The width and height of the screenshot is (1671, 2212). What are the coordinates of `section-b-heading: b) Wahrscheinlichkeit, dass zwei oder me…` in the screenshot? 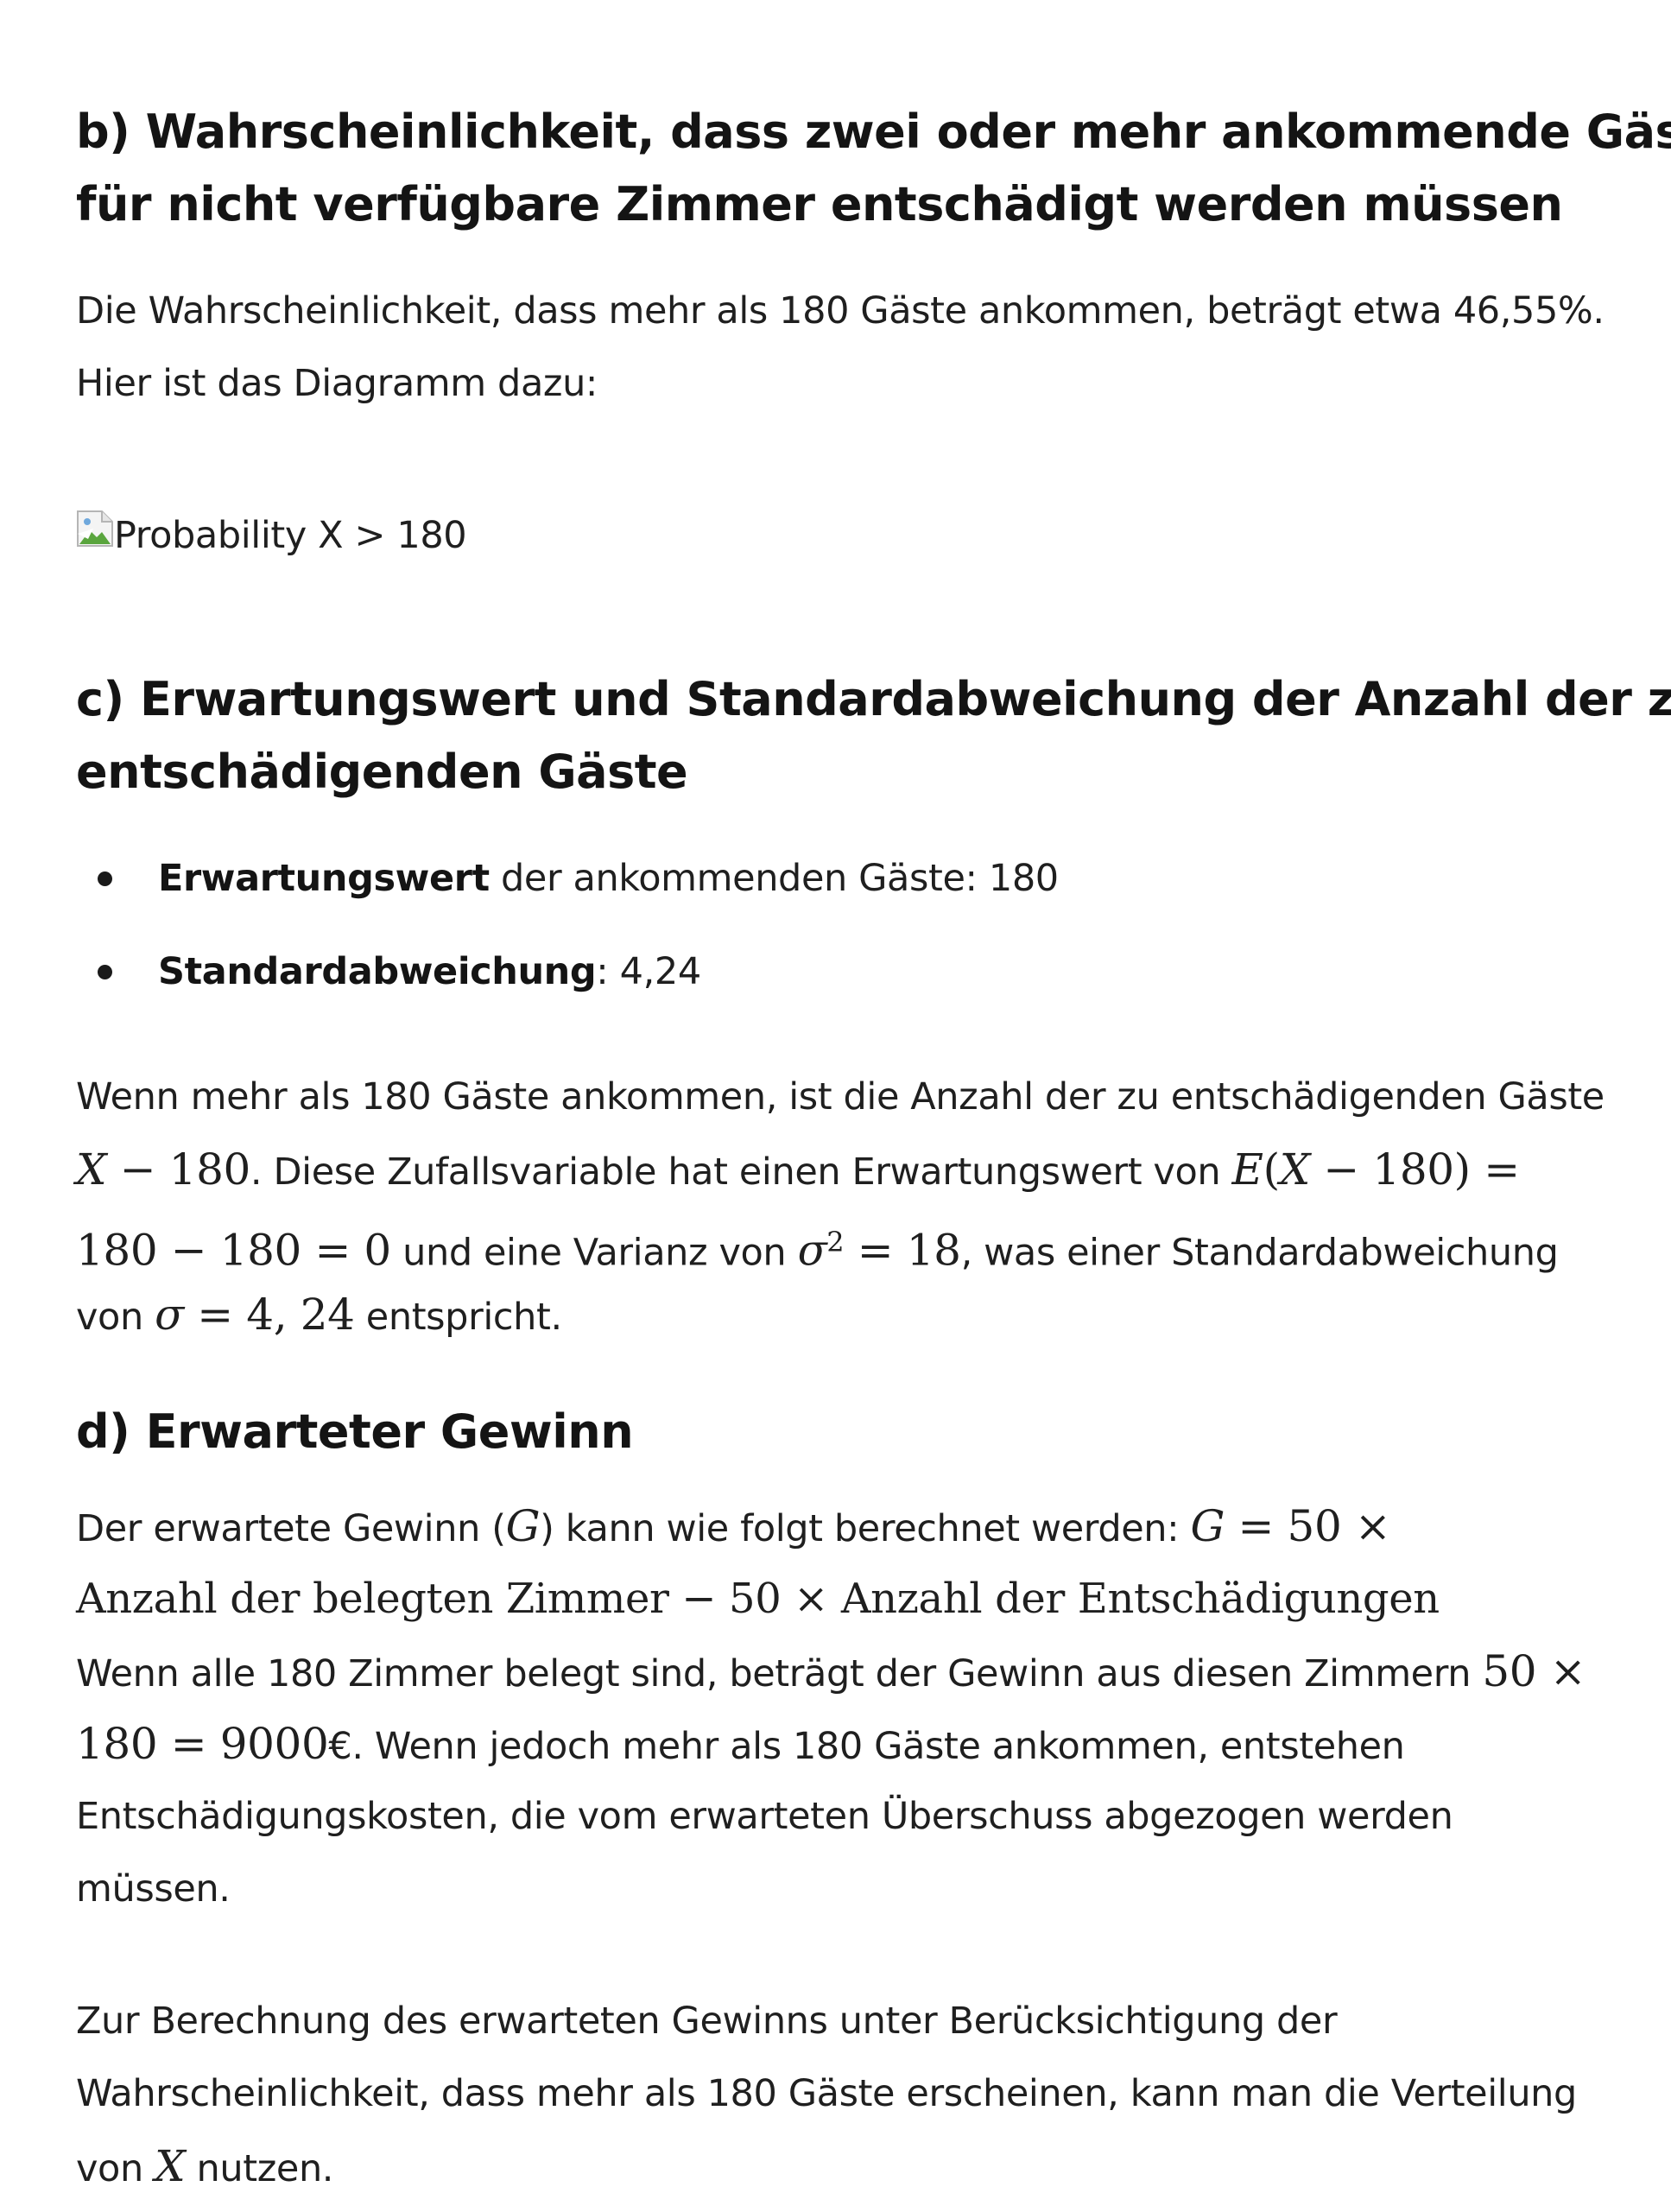 It's located at (873, 163).